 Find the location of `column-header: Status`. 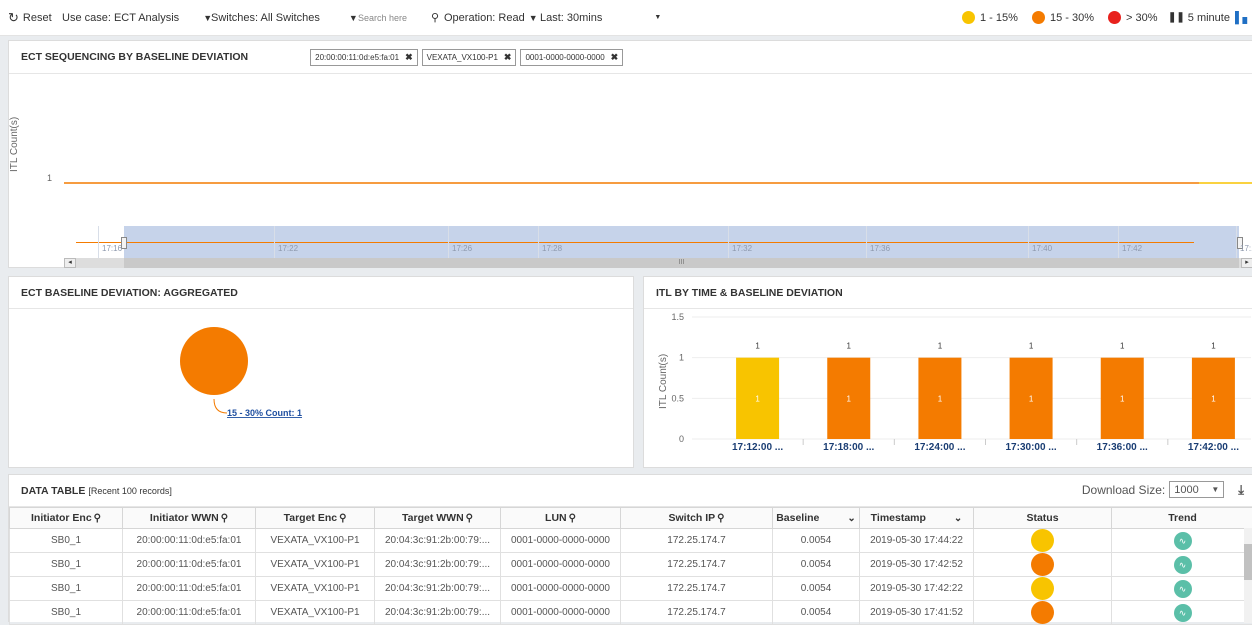

column-header: Status is located at coordinates (1043, 518).